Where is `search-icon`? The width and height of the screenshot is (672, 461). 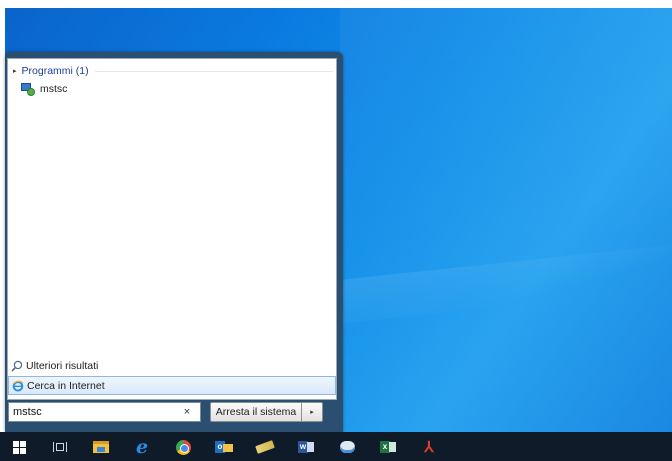
search-icon is located at coordinates (17, 366).